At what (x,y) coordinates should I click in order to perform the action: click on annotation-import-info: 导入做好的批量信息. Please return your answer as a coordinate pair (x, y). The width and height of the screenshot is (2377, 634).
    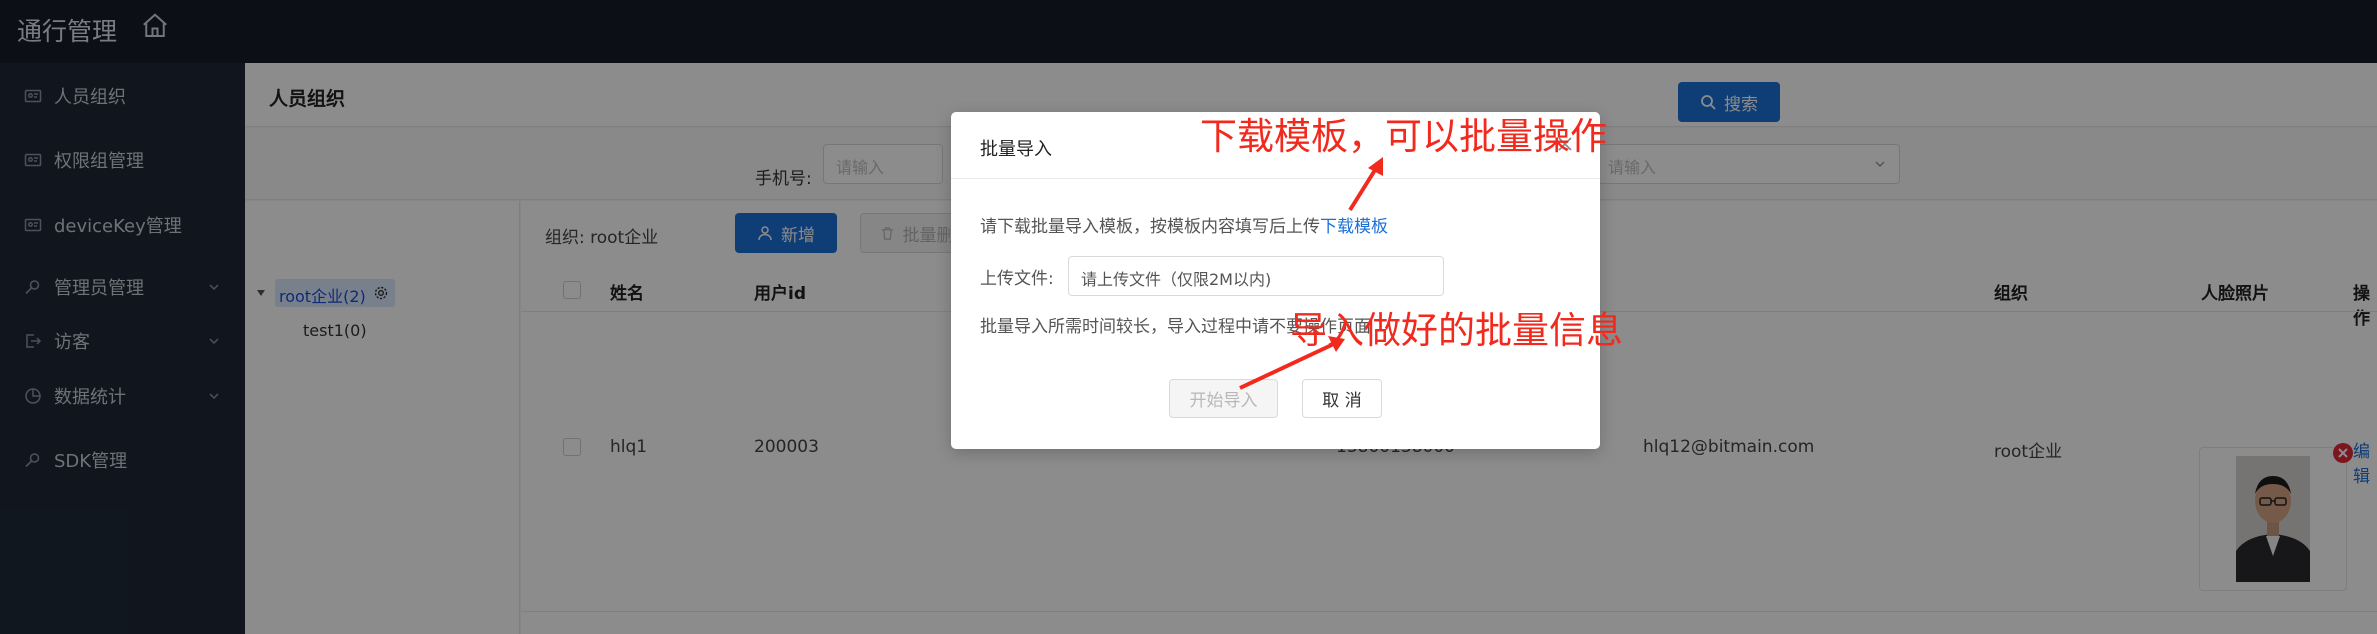
    Looking at the image, I should click on (1456, 330).